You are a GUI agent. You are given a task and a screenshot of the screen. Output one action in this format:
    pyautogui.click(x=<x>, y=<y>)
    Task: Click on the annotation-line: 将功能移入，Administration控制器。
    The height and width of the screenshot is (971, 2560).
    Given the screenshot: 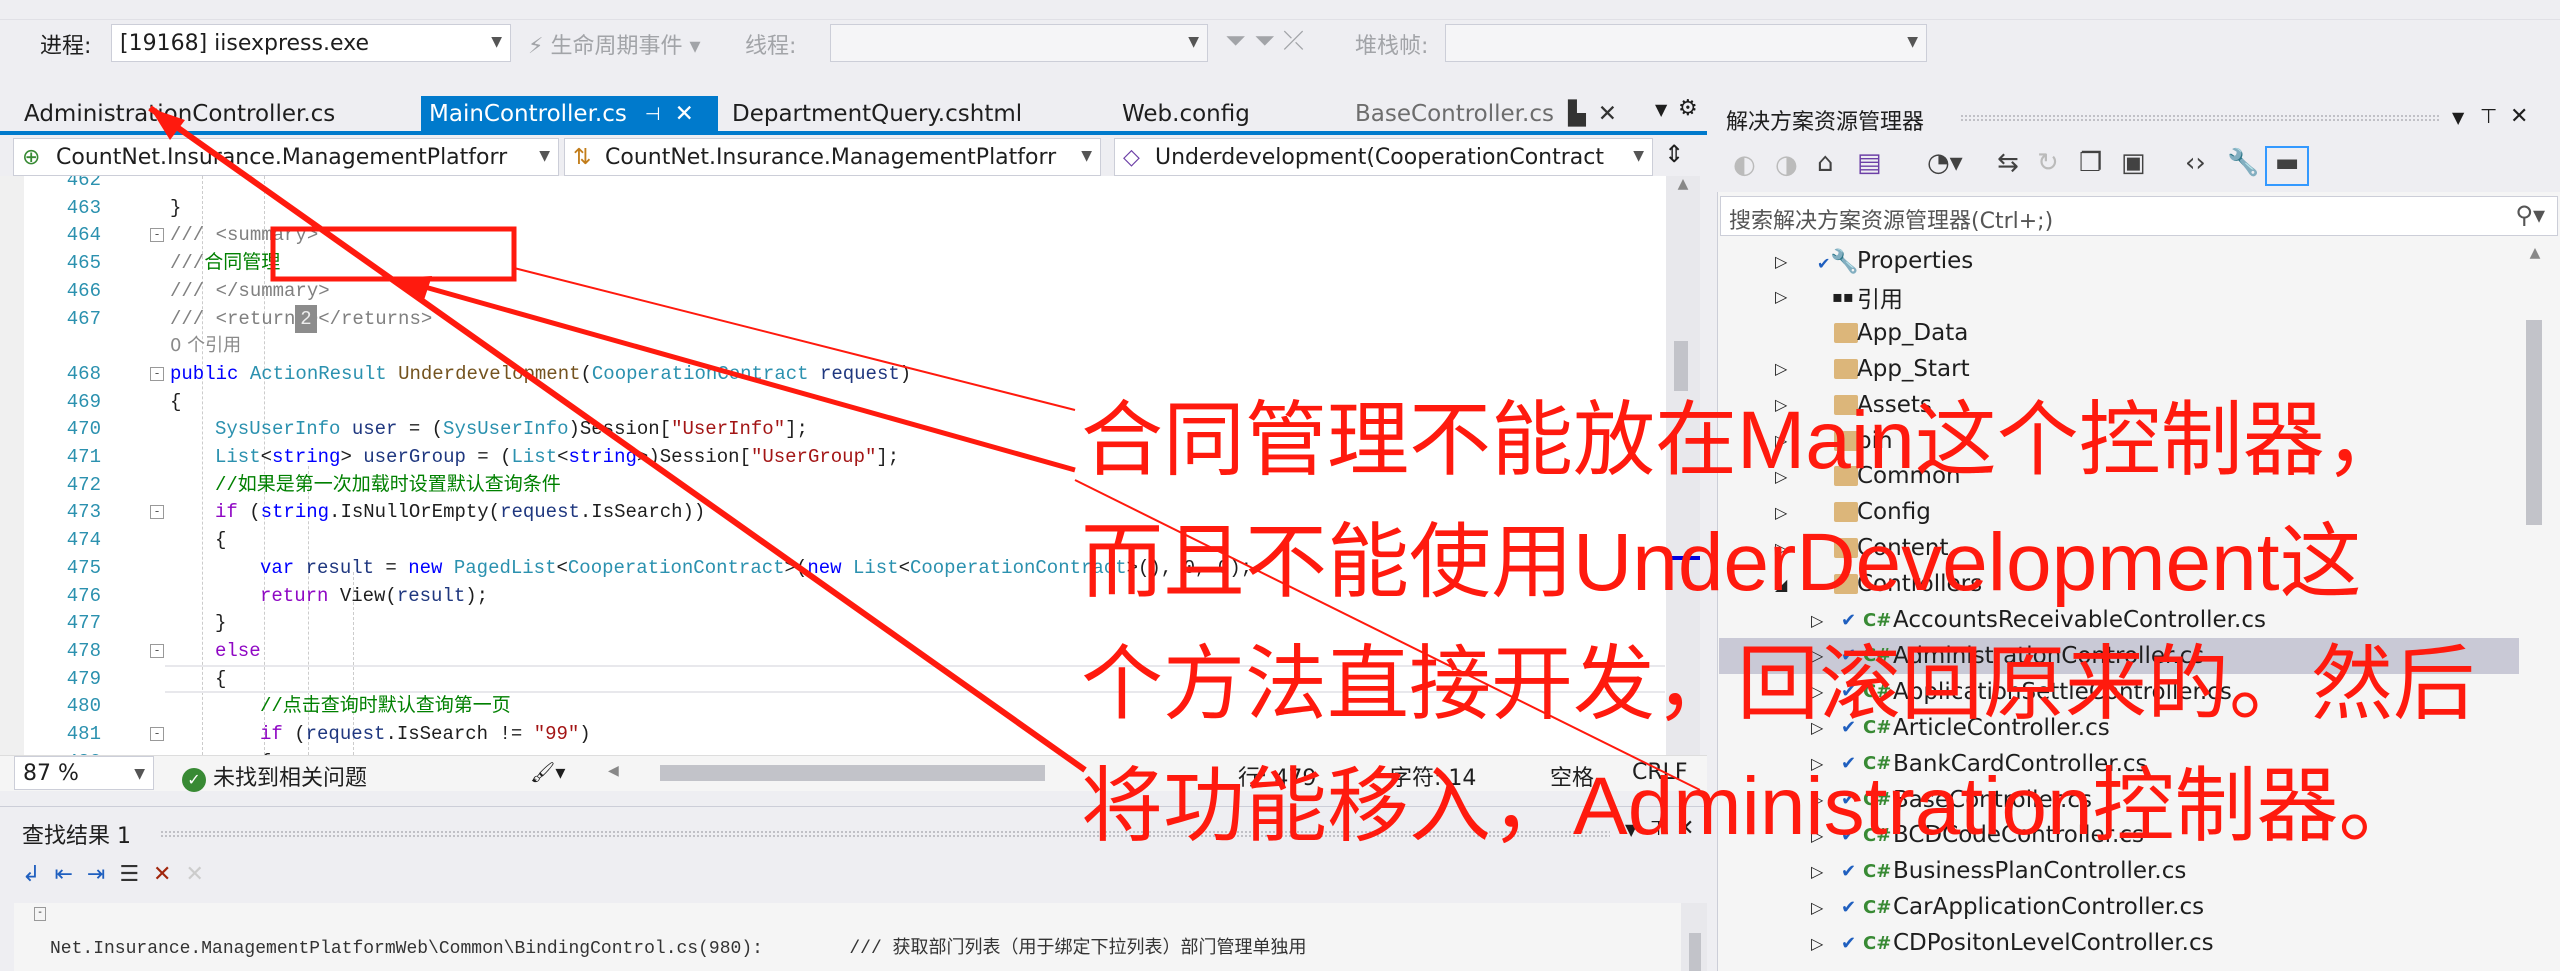 What is the action you would take?
    pyautogui.click(x=1751, y=806)
    